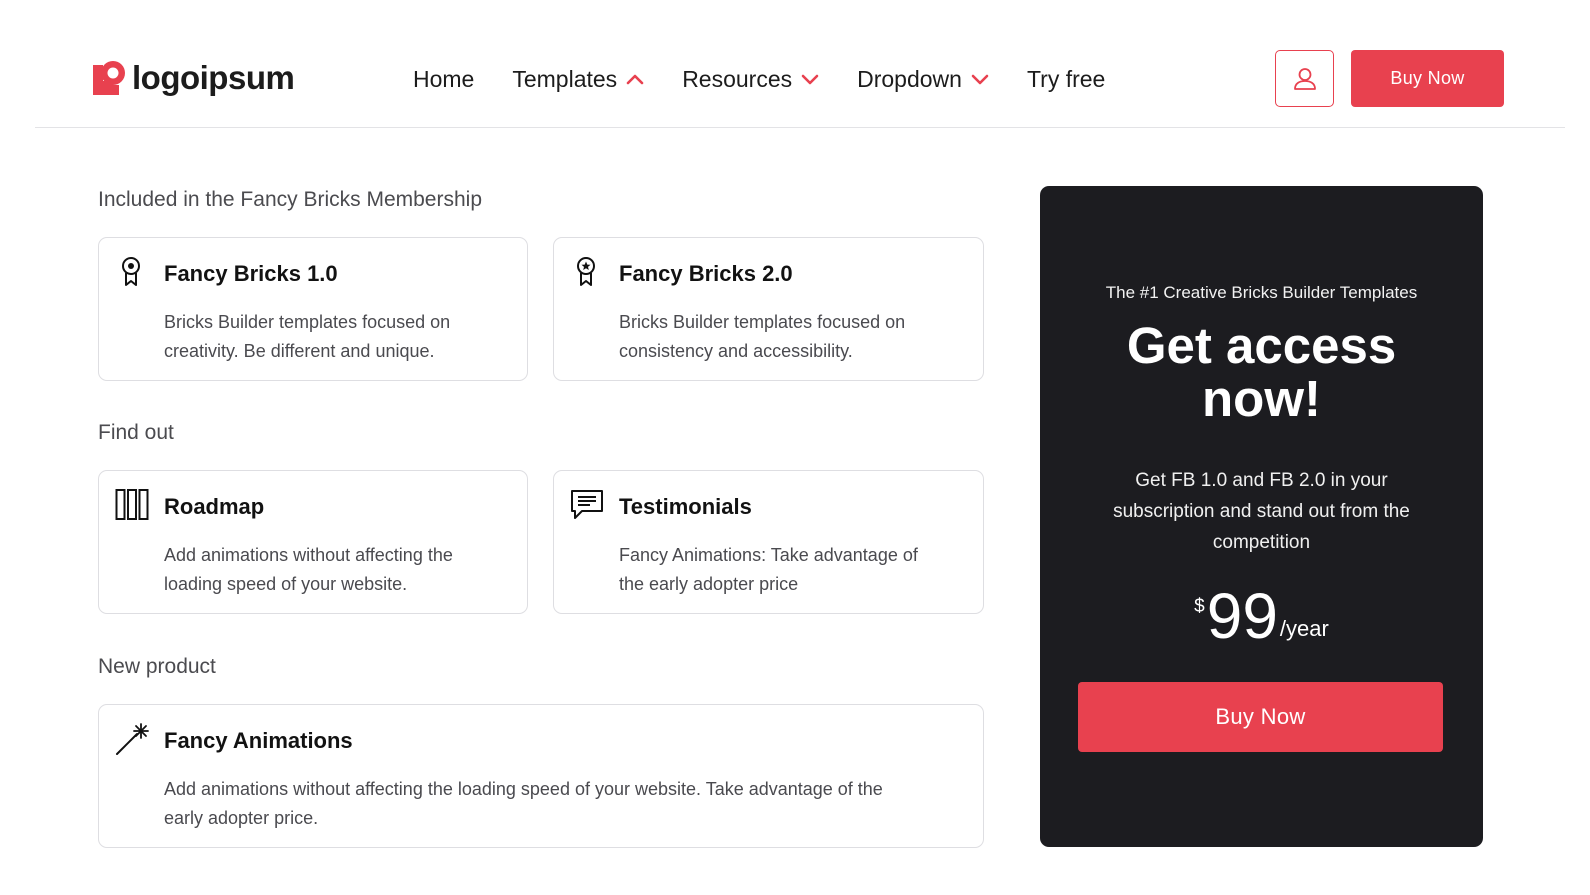  I want to click on promo-desc-line: competition, so click(1261, 542).